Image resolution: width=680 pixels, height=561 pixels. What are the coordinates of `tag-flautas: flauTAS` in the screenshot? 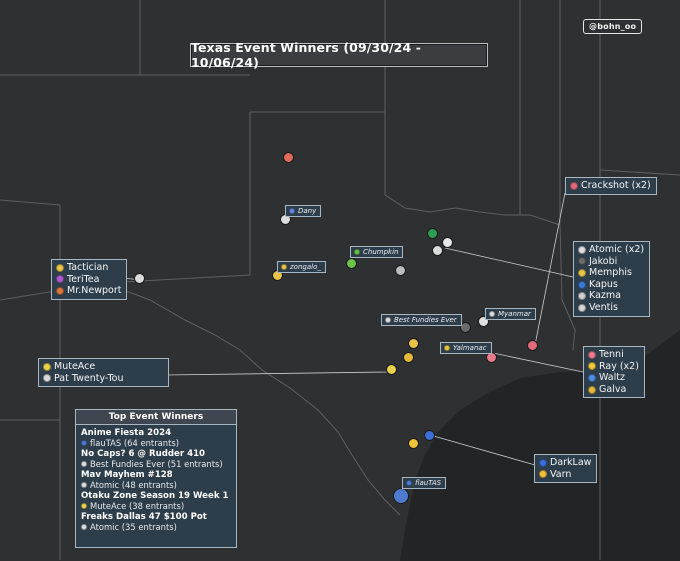 It's located at (424, 483).